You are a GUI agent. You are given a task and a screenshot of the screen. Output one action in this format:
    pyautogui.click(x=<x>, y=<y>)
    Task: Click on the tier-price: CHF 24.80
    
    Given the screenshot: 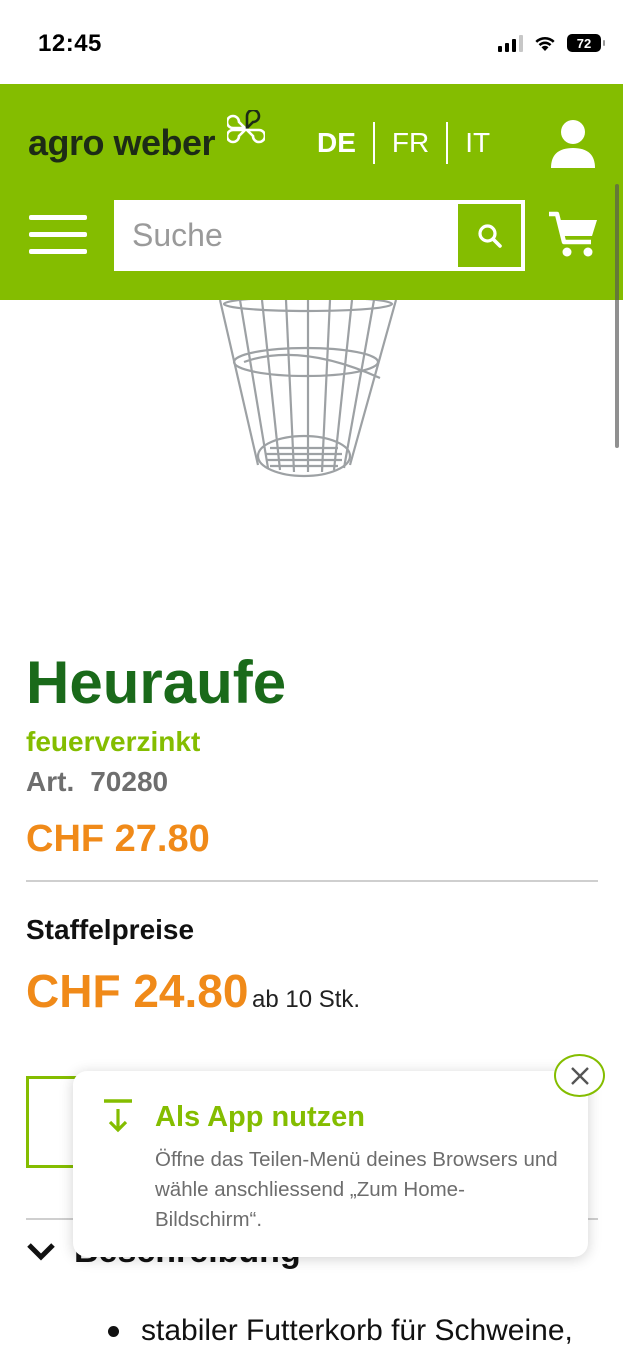 What is the action you would take?
    pyautogui.click(x=137, y=991)
    